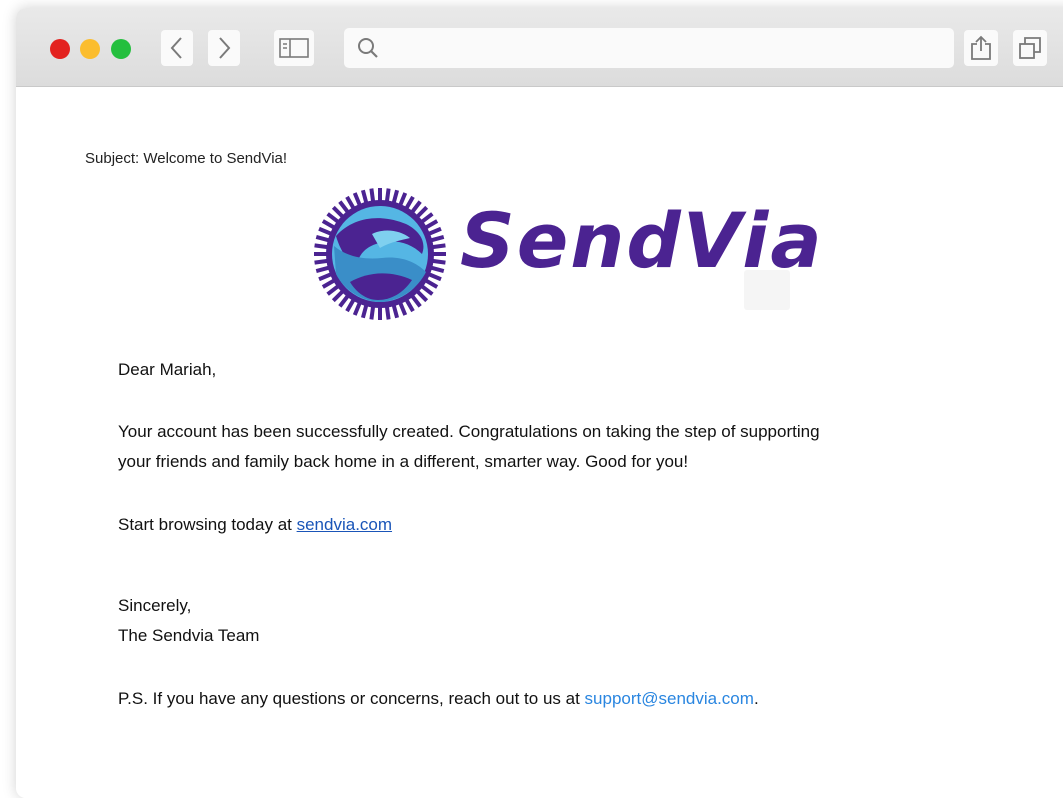 This screenshot has height=798, width=1063. I want to click on signoff: Sincerely,, so click(155, 605).